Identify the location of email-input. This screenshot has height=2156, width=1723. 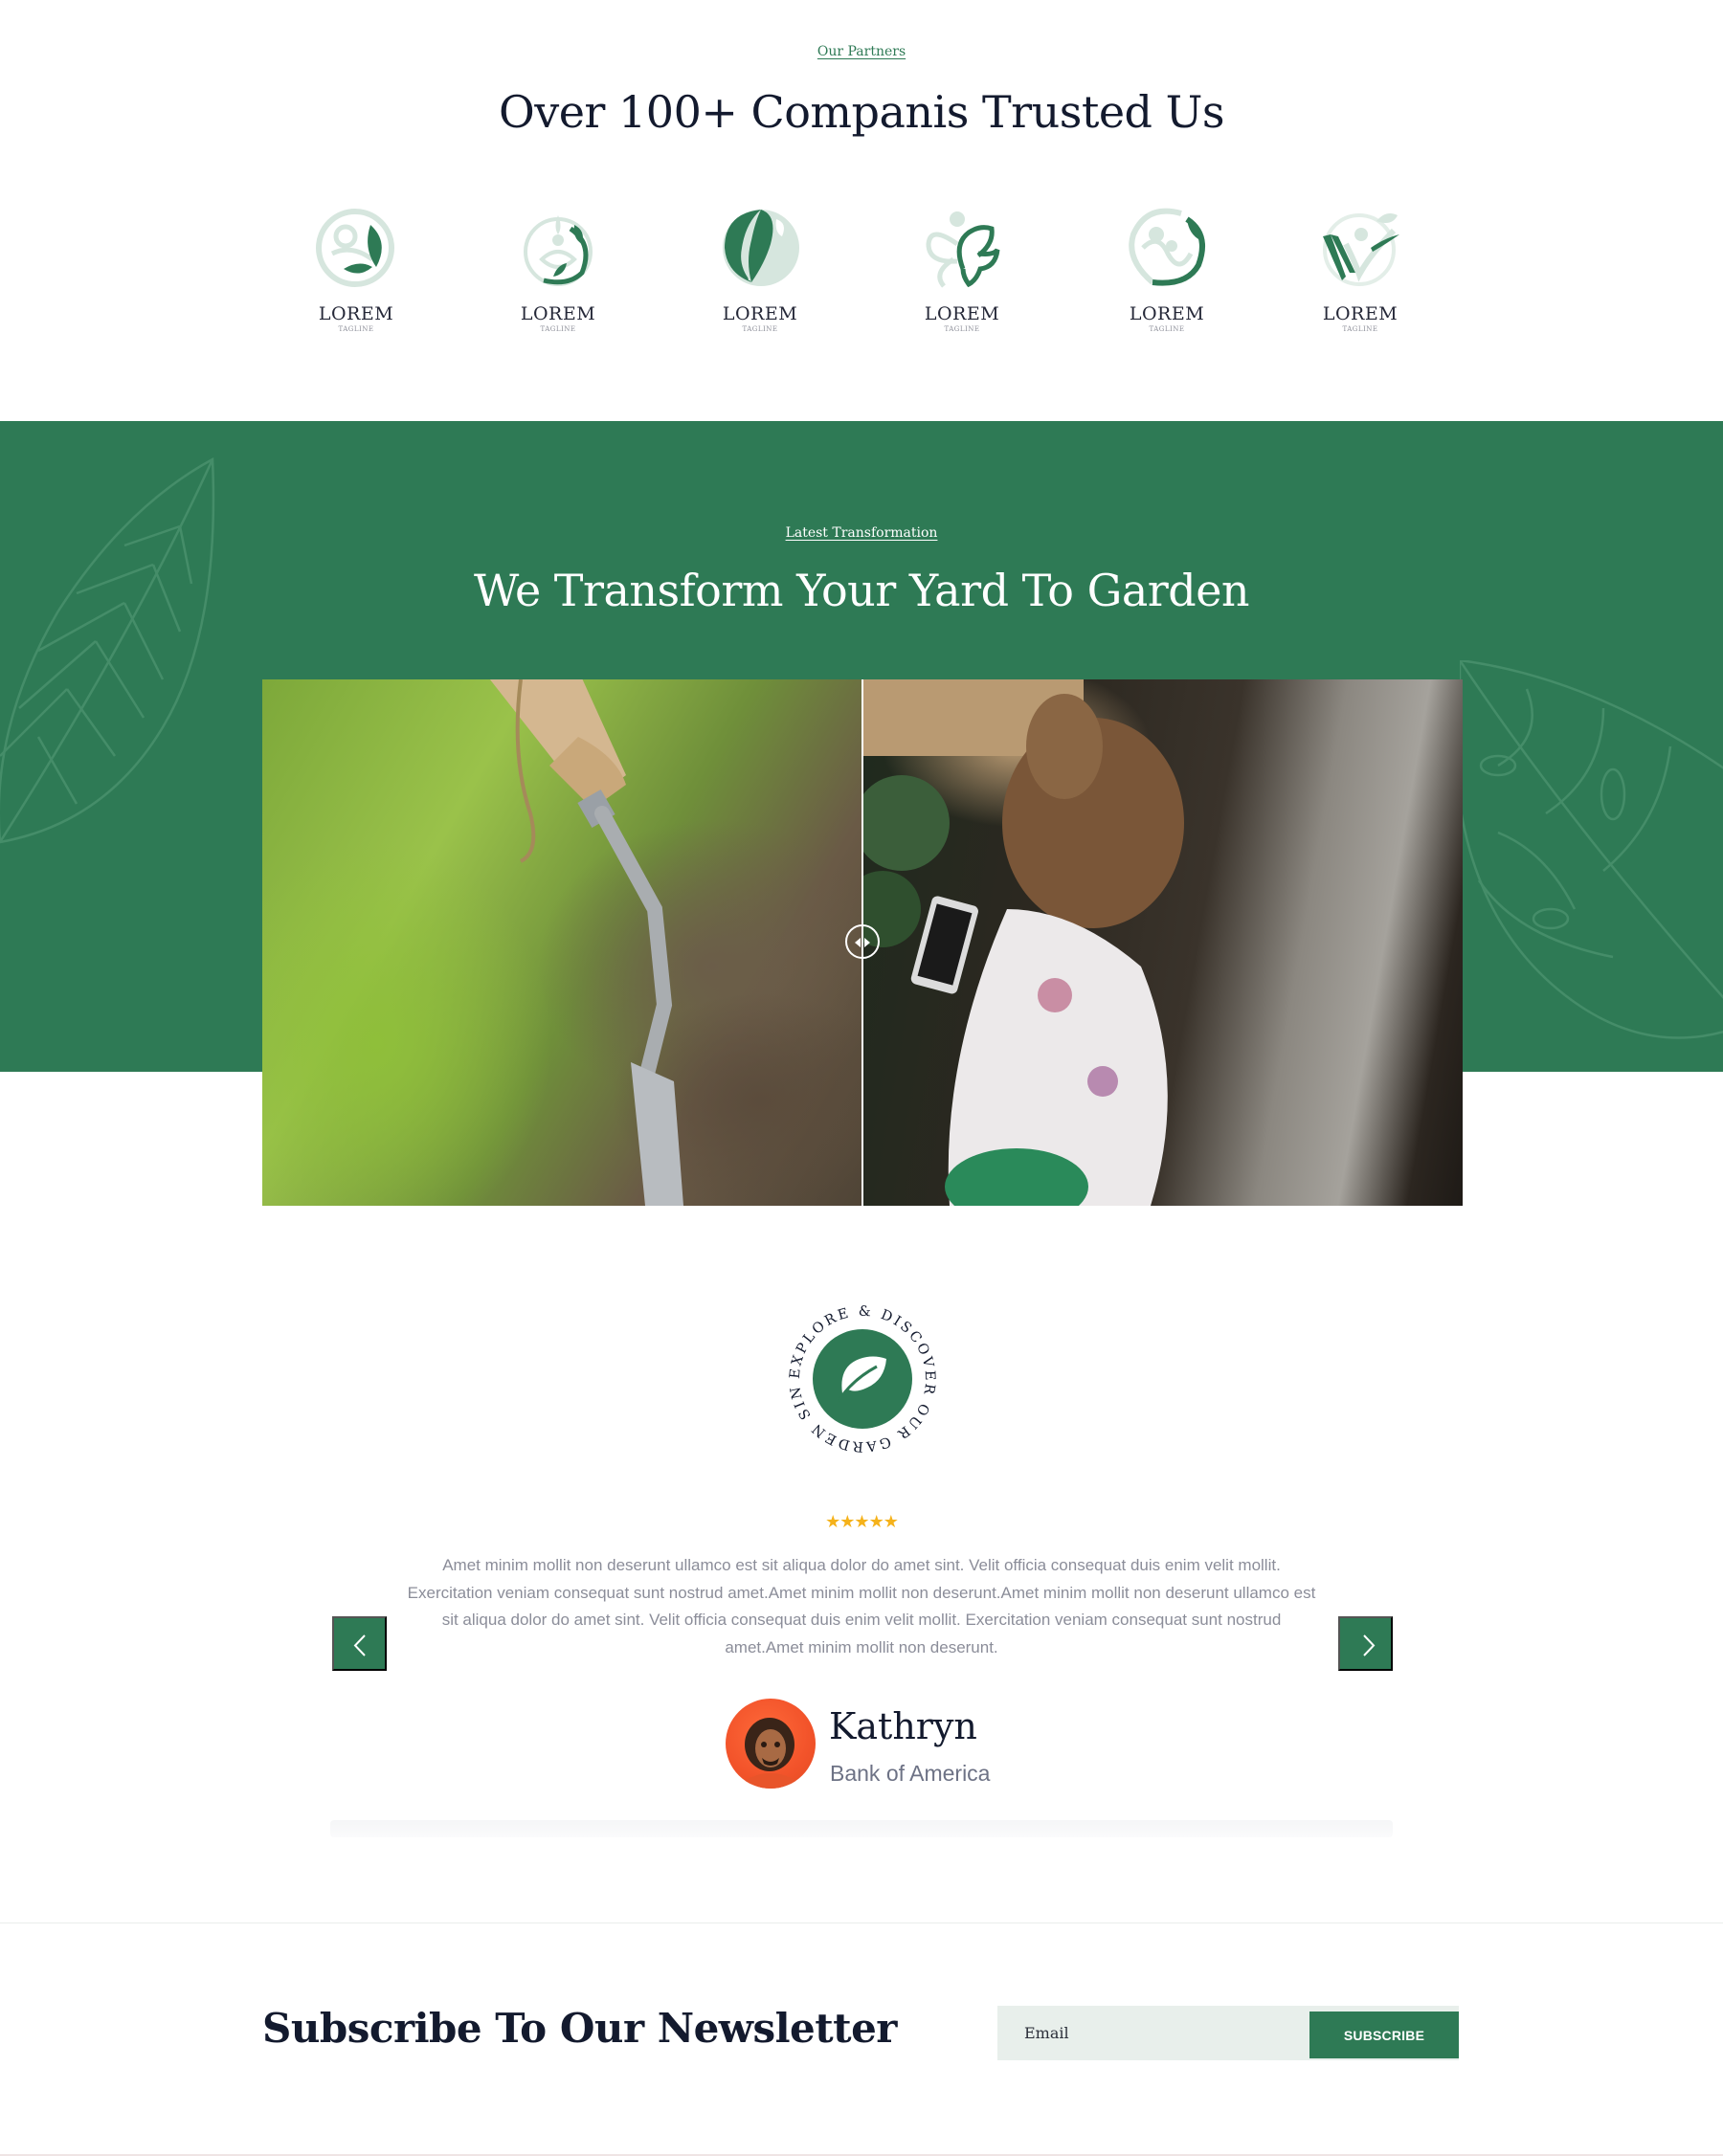
(1153, 2033).